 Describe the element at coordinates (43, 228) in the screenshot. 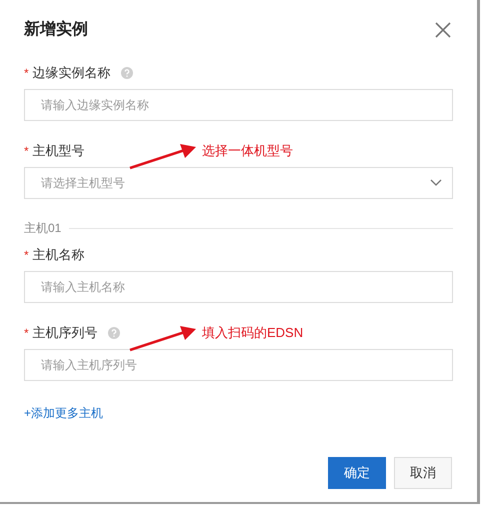

I see `section-label: 主机01` at that location.